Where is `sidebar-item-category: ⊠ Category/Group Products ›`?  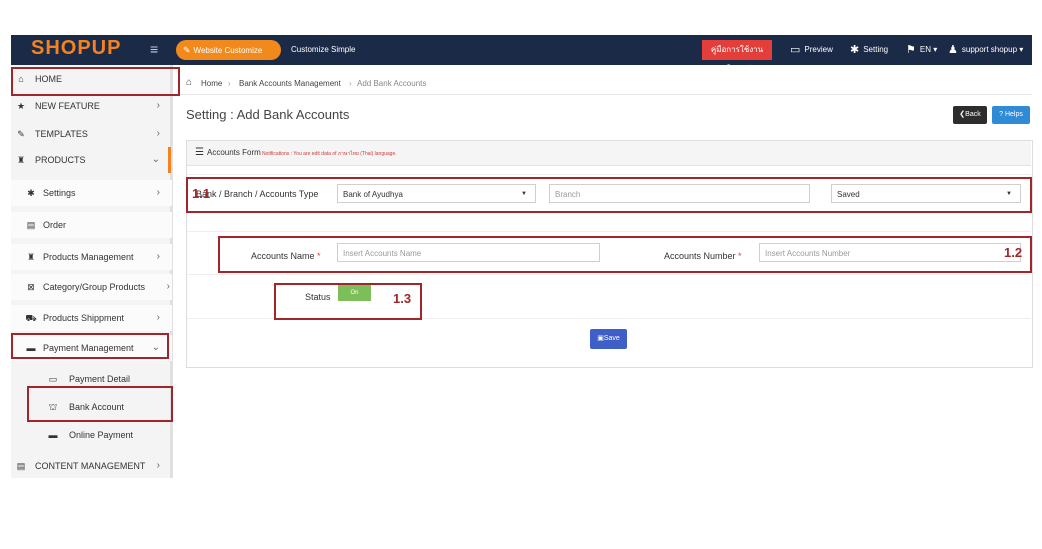 sidebar-item-category: ⊠ Category/Group Products › is located at coordinates (91, 287).